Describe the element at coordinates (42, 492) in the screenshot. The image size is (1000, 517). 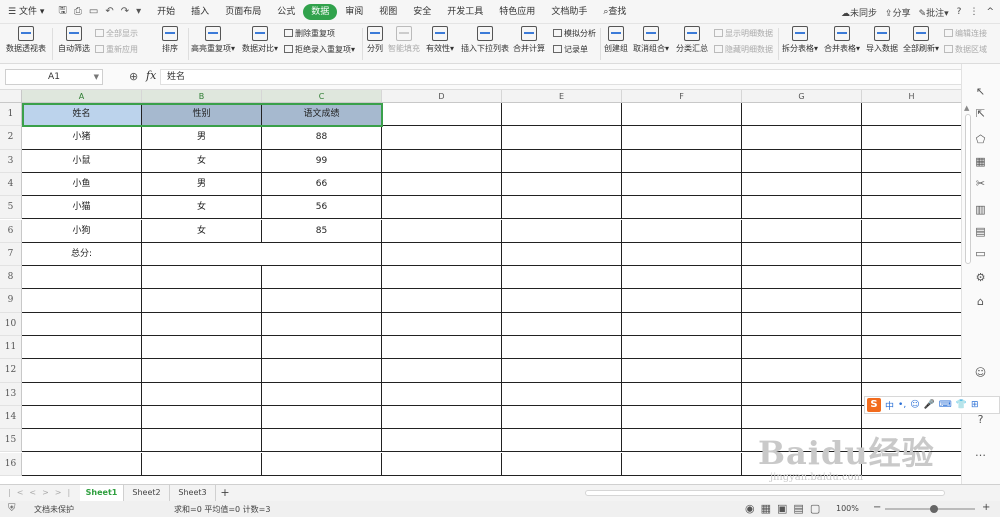
I see `sheet-nav-icons: |<<>>|` at that location.